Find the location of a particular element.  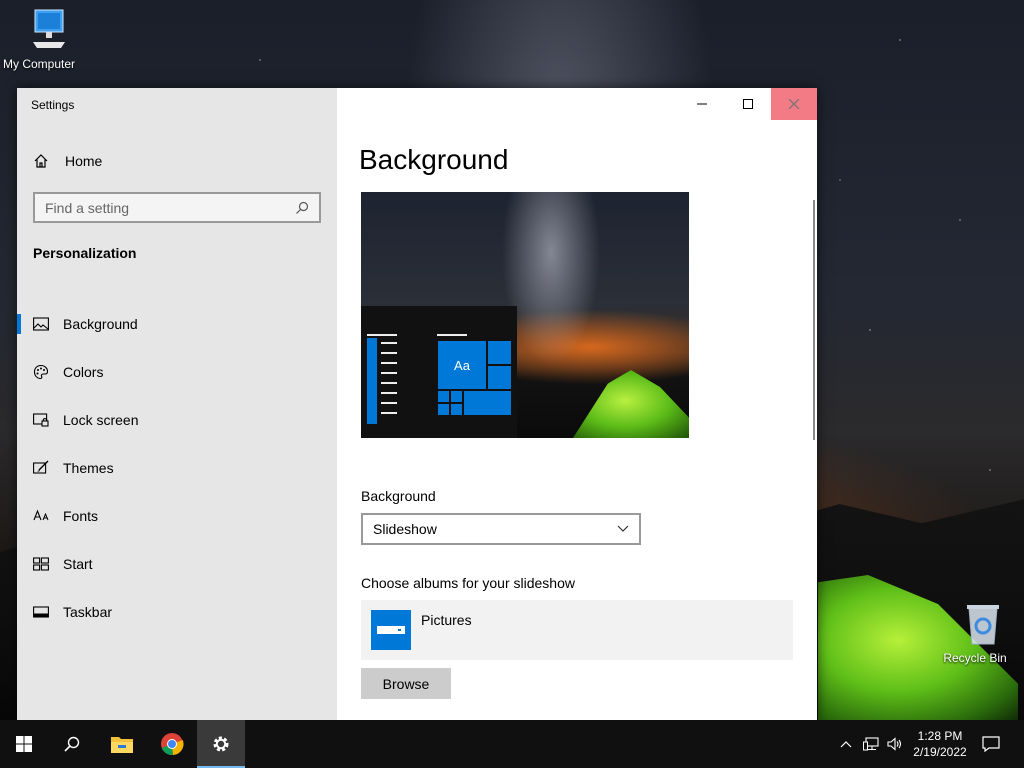

home-icon is located at coordinates (41, 161).